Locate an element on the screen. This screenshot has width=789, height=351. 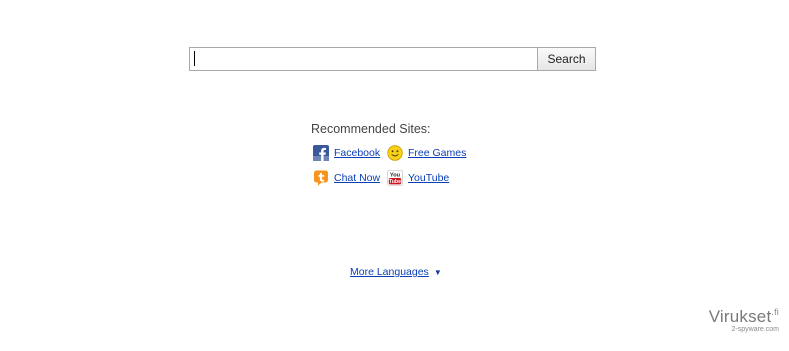
site-chat-now: Chat Now is located at coordinates (348, 178).